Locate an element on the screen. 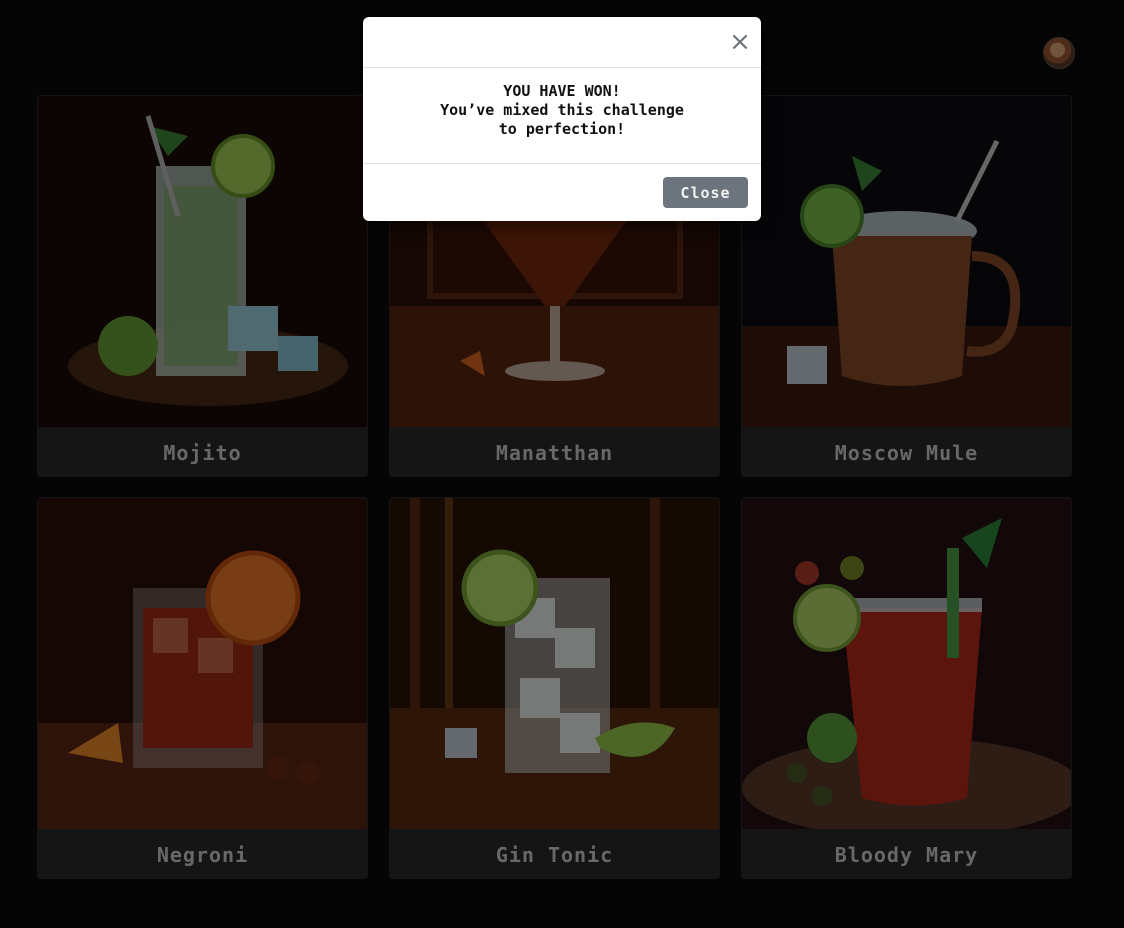 The image size is (1124, 928). negroni-image is located at coordinates (202, 663).